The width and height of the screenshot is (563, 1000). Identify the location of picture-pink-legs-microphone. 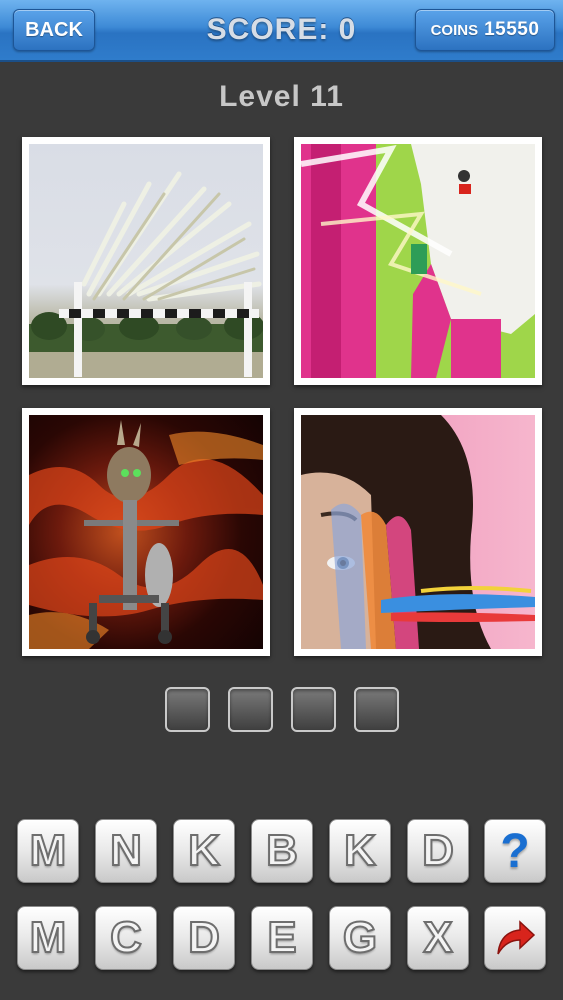
(418, 261).